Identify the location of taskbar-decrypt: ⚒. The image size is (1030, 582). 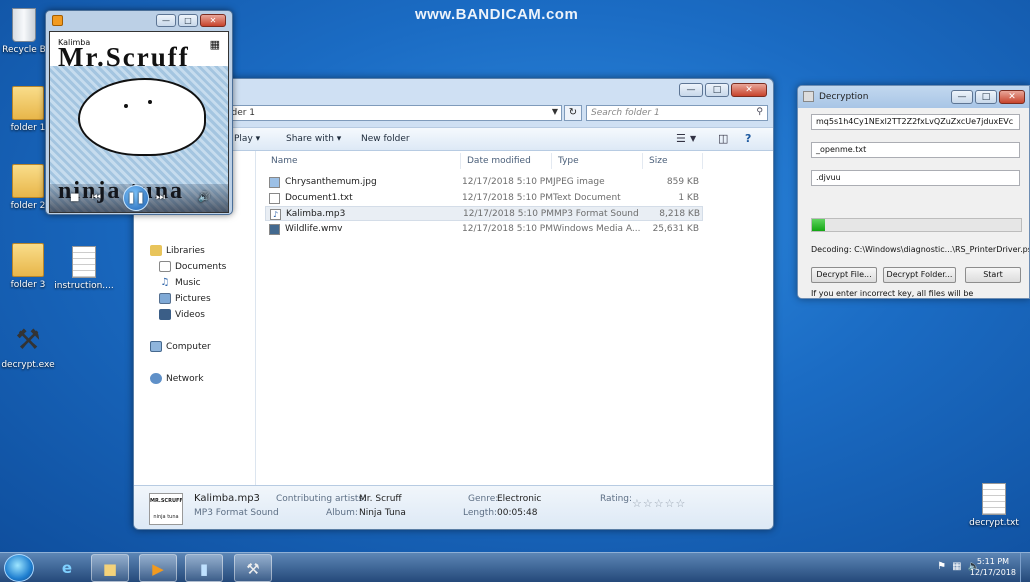
(253, 568).